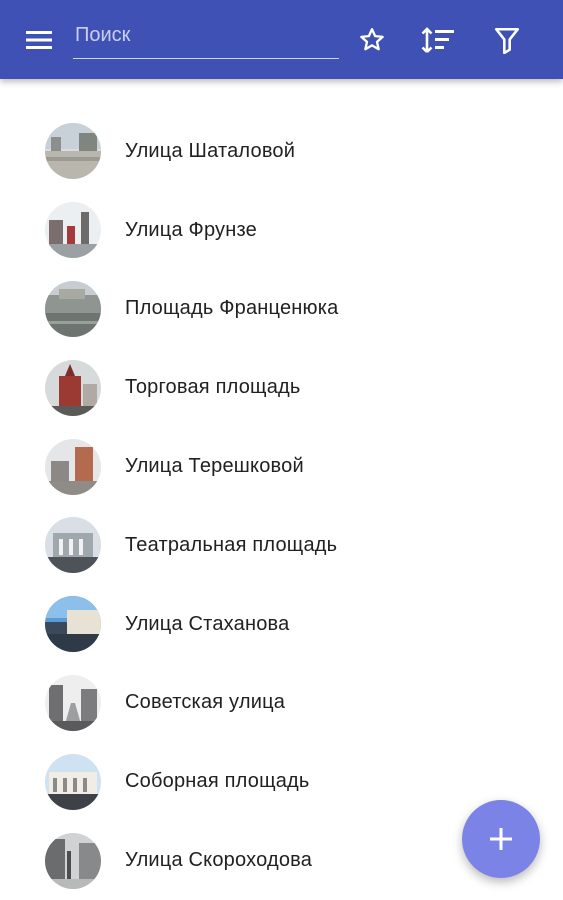  What do you see at coordinates (206, 35) in the screenshot?
I see `search-input` at bounding box center [206, 35].